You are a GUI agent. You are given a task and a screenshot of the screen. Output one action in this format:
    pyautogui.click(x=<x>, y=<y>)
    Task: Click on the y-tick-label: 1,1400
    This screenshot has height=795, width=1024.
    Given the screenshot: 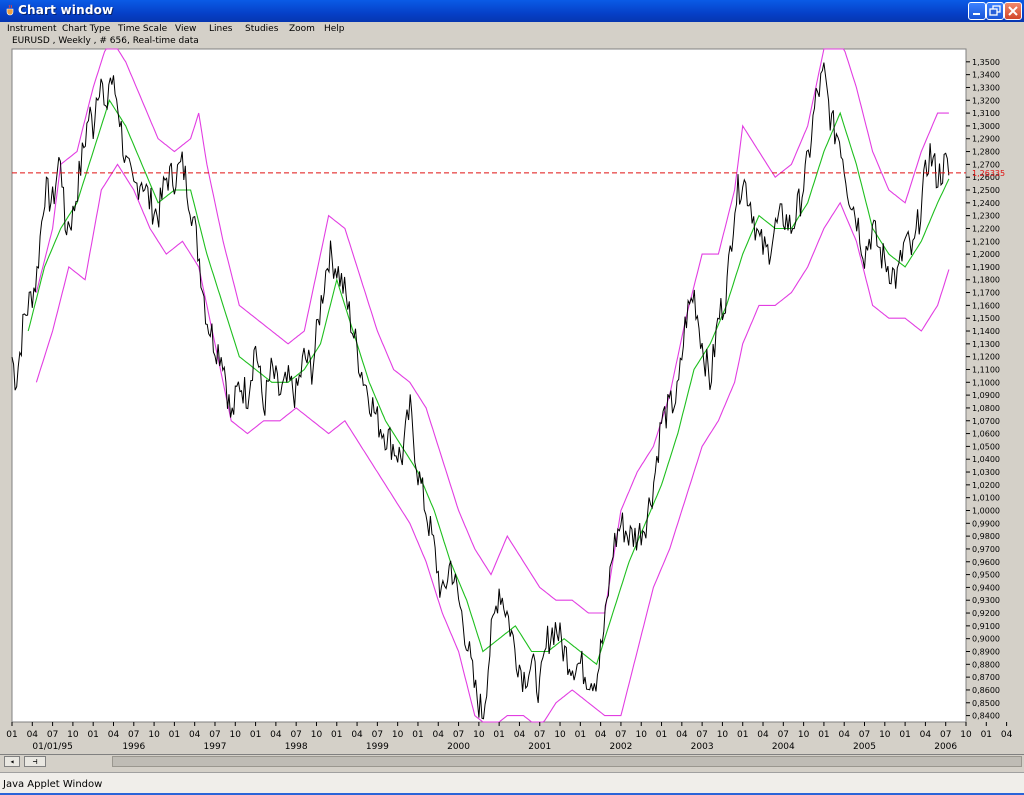 What is the action you would take?
    pyautogui.click(x=986, y=331)
    